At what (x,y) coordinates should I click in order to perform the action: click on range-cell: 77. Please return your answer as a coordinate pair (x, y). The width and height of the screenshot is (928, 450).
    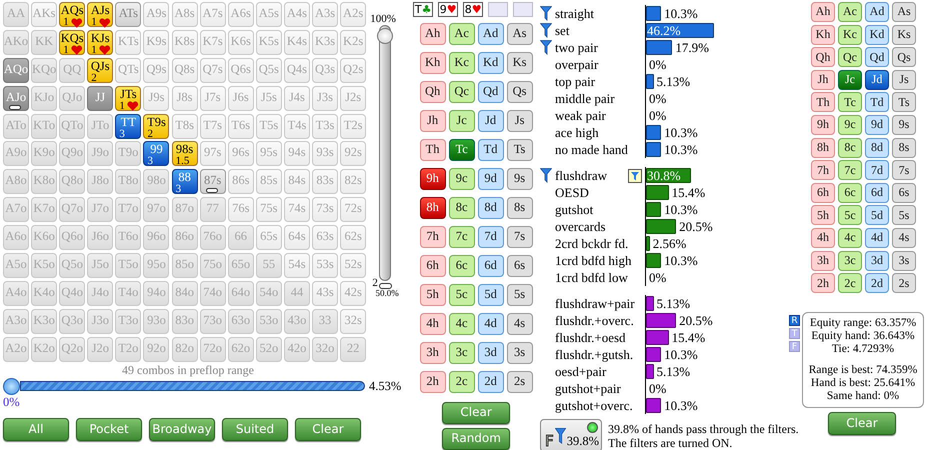
    Looking at the image, I should click on (213, 209).